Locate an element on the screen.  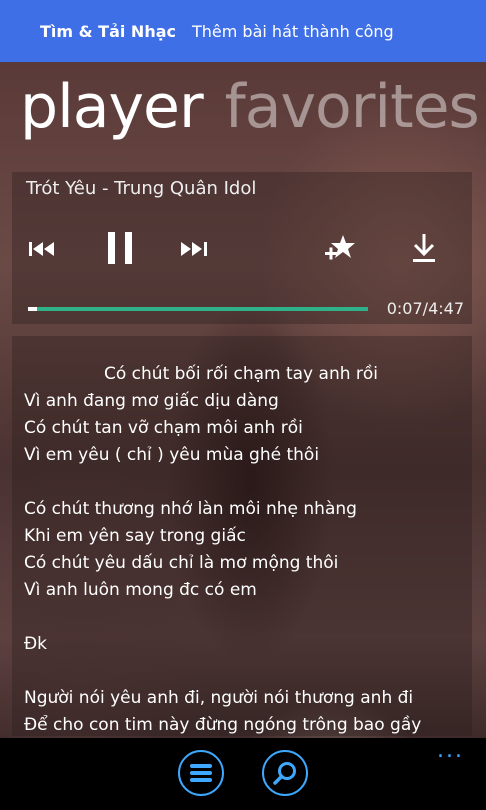
status-bar: Tìm & Tải Nhạc Thêm bài hát thành công is located at coordinates (243, 31).